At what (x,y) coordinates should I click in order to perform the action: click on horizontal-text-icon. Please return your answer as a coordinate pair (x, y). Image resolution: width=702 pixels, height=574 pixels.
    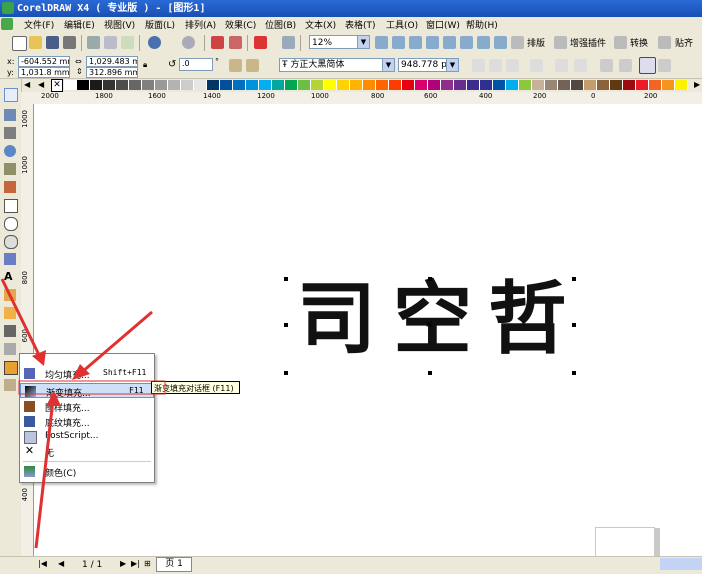
    Looking at the image, I should click on (647, 65).